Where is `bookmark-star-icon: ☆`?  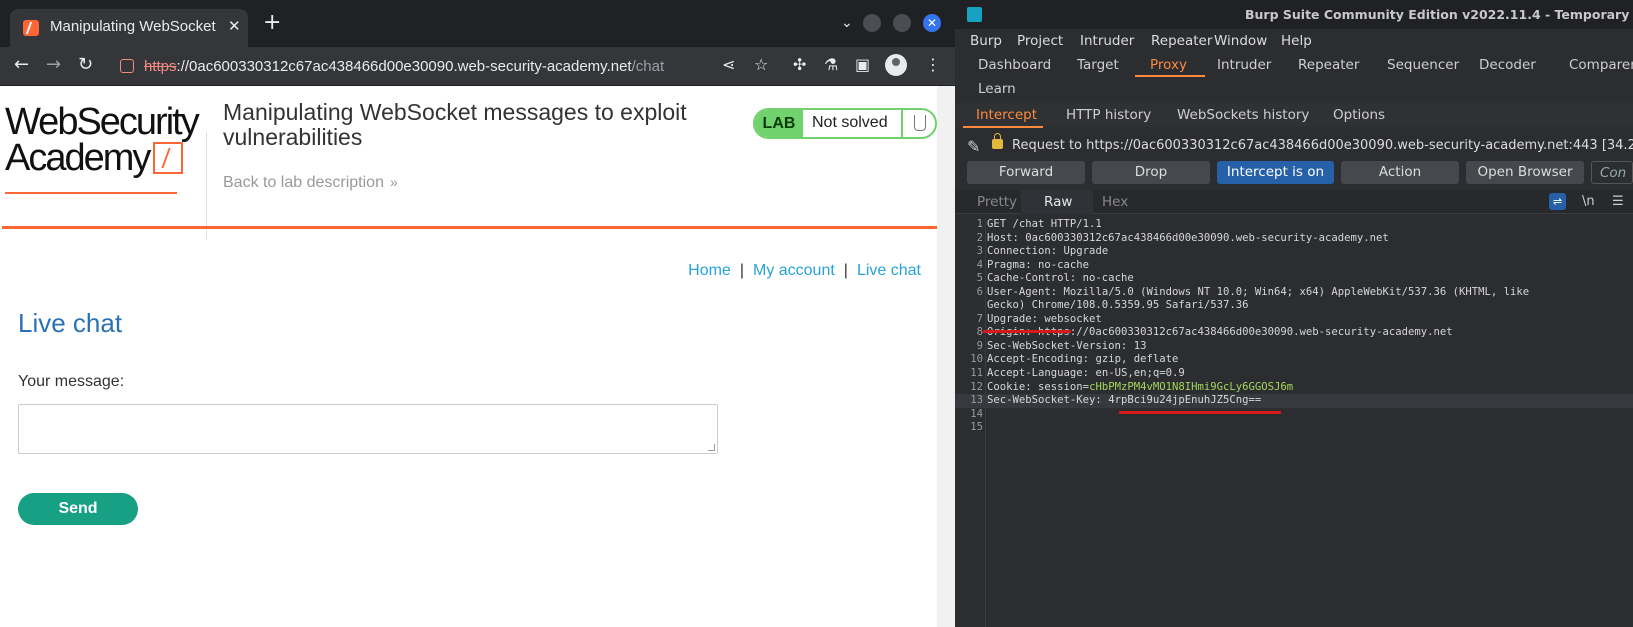
bookmark-star-icon: ☆ is located at coordinates (761, 65).